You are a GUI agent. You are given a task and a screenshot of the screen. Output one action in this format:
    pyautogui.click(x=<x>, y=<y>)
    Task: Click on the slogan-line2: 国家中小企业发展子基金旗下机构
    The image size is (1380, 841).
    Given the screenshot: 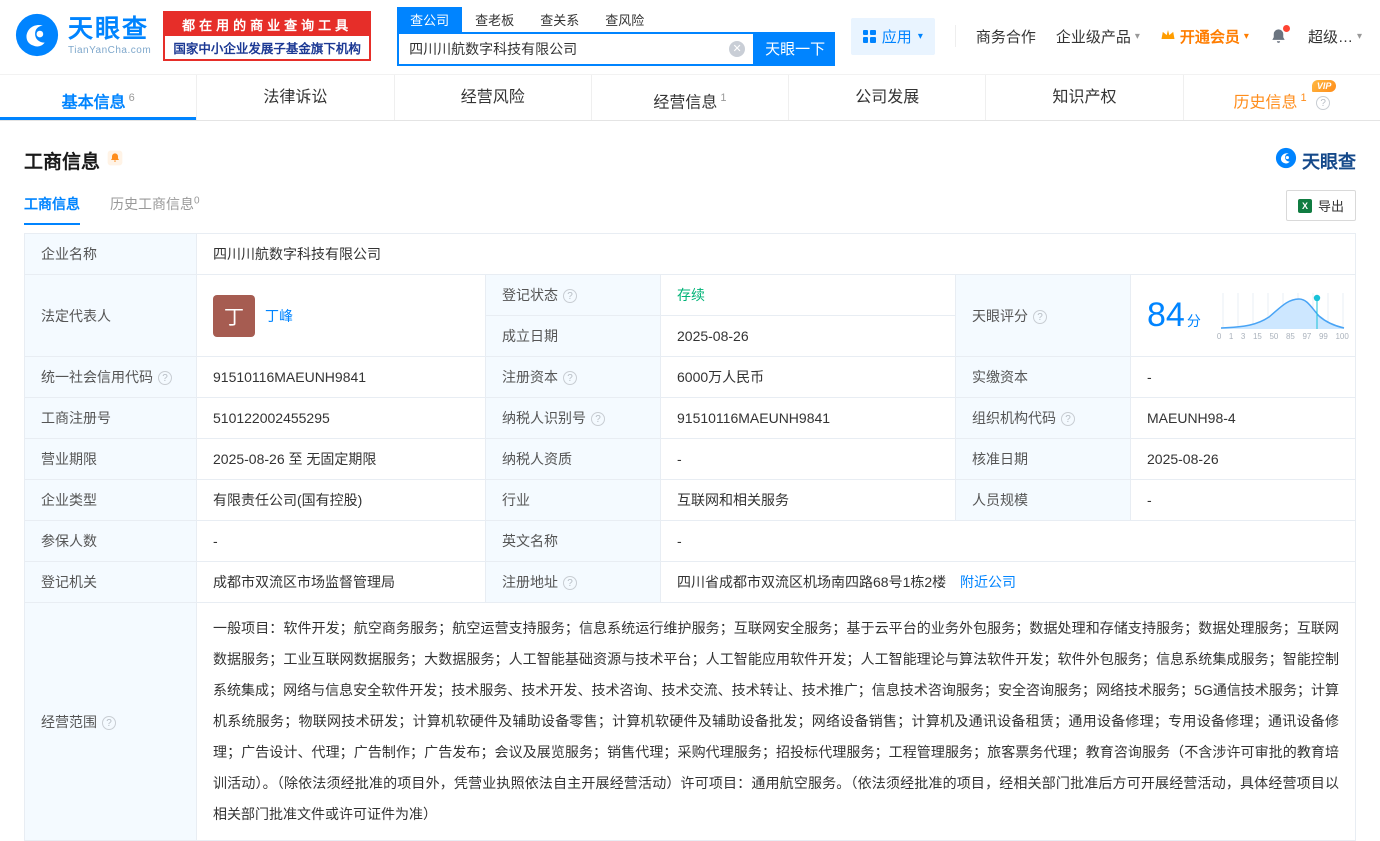 What is the action you would take?
    pyautogui.click(x=267, y=49)
    